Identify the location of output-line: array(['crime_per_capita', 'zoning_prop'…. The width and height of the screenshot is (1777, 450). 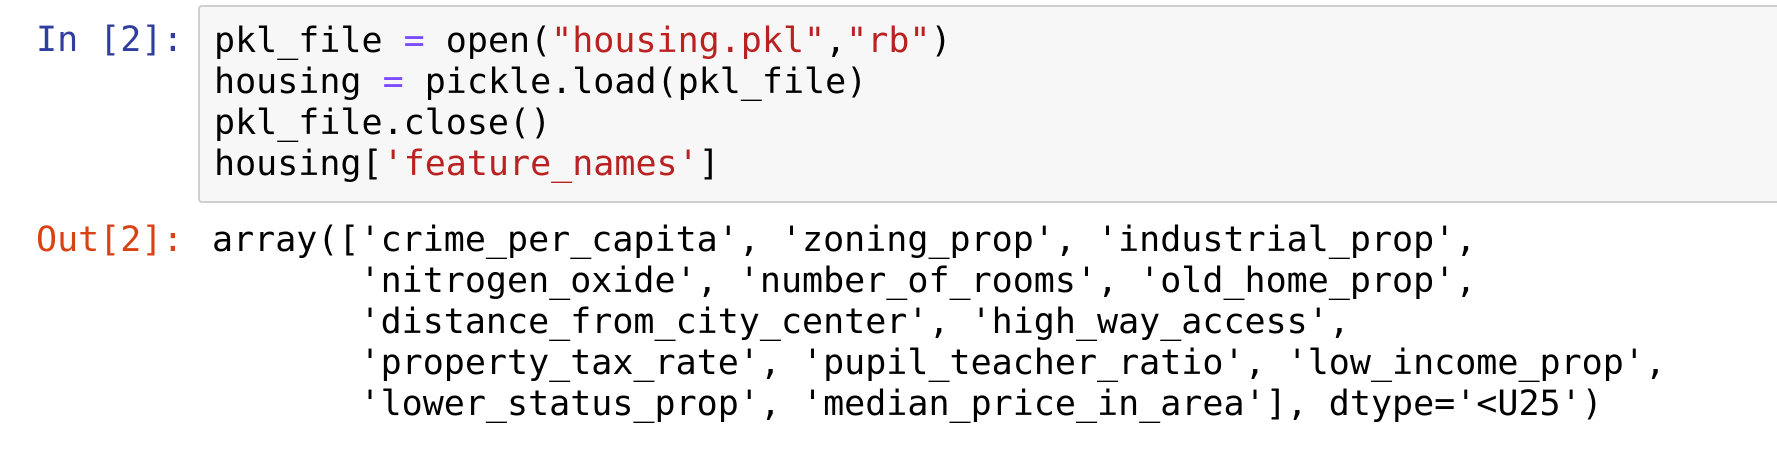
(844, 240).